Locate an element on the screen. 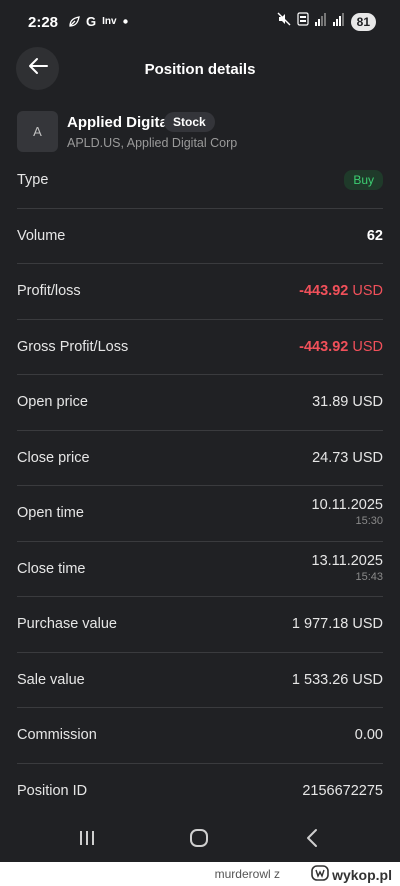  mute-icon is located at coordinates (284, 21).